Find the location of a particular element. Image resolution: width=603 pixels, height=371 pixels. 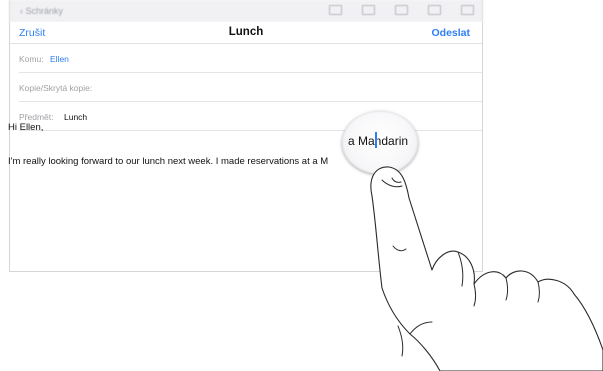

to-field: Komu: Ellen is located at coordinates (250, 58).